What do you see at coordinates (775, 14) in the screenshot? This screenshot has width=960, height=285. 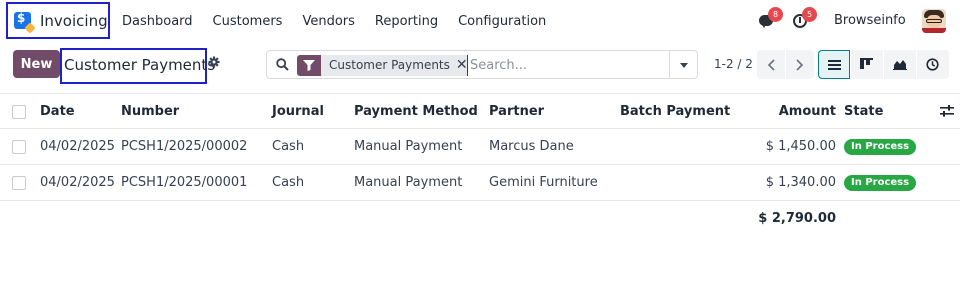 I see `chat-badge: 8` at bounding box center [775, 14].